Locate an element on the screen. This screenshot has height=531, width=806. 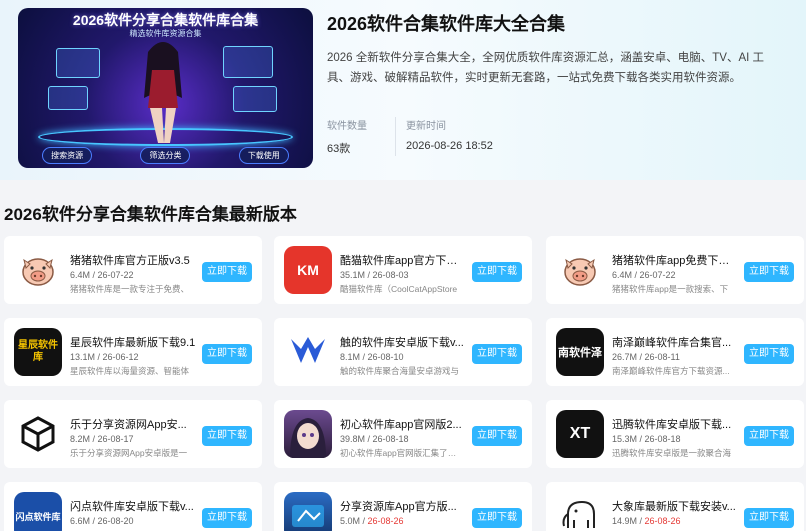
app-size: 8.2M is located at coordinates (80, 439).